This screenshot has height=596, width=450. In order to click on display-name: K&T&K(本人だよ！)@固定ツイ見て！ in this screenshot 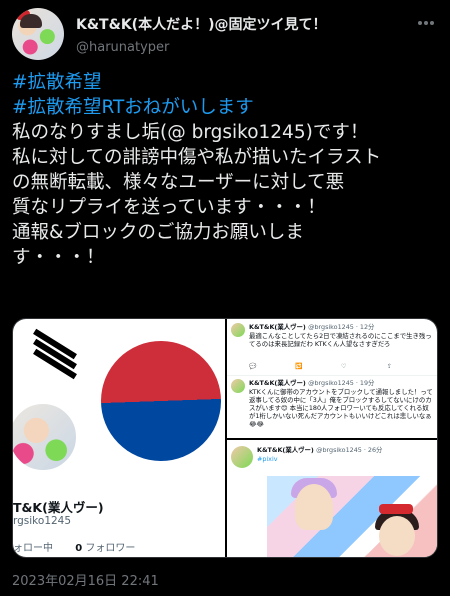, I will do `click(201, 24)`.